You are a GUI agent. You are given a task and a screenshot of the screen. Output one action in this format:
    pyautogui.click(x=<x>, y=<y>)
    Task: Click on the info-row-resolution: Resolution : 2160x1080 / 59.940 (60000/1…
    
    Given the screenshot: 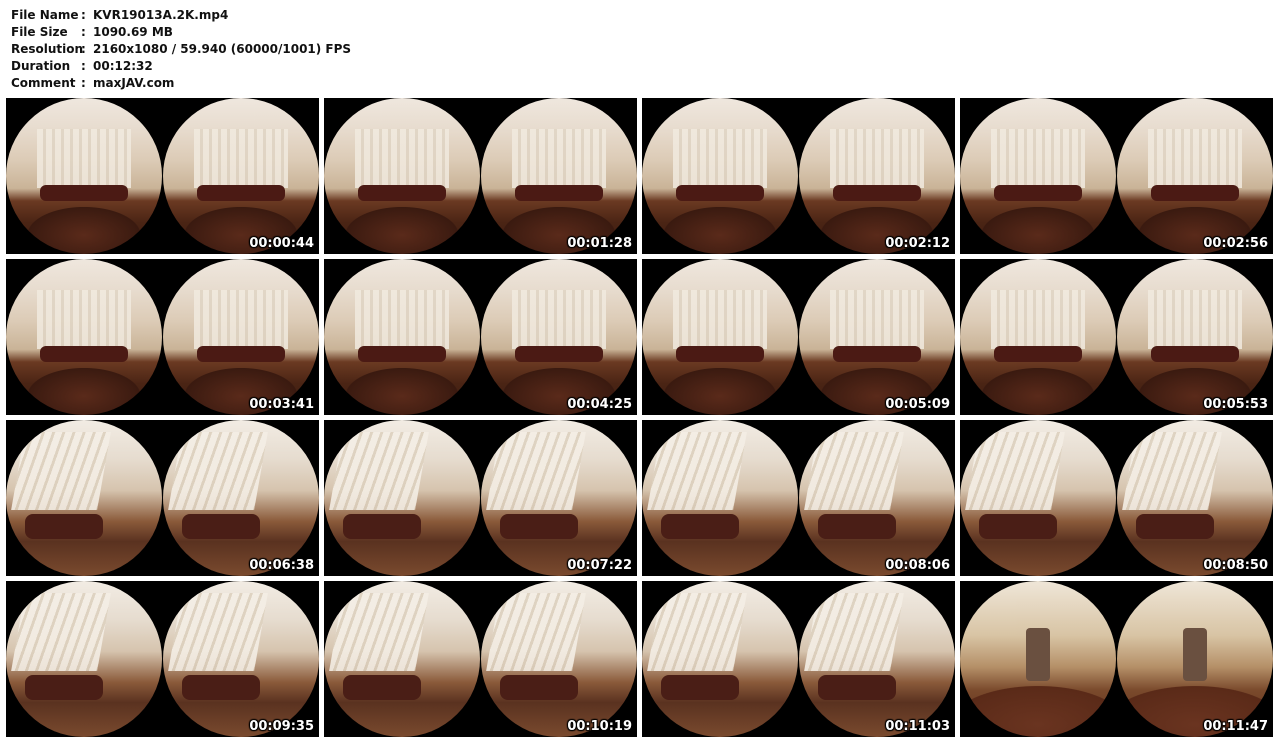 What is the action you would take?
    pyautogui.click(x=181, y=49)
    